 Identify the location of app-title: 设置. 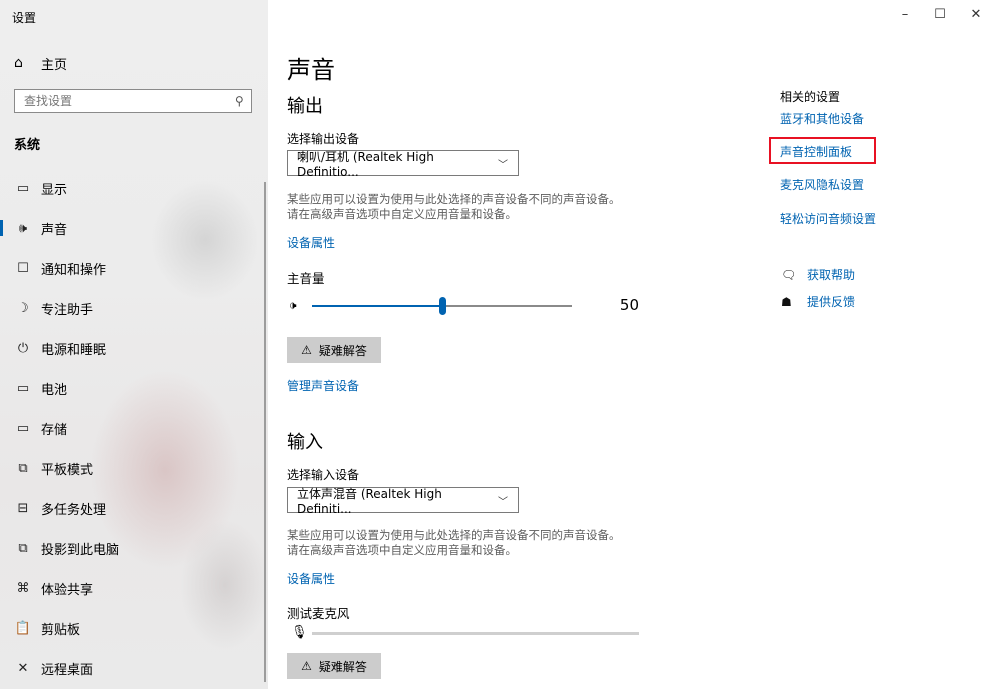
(24, 18).